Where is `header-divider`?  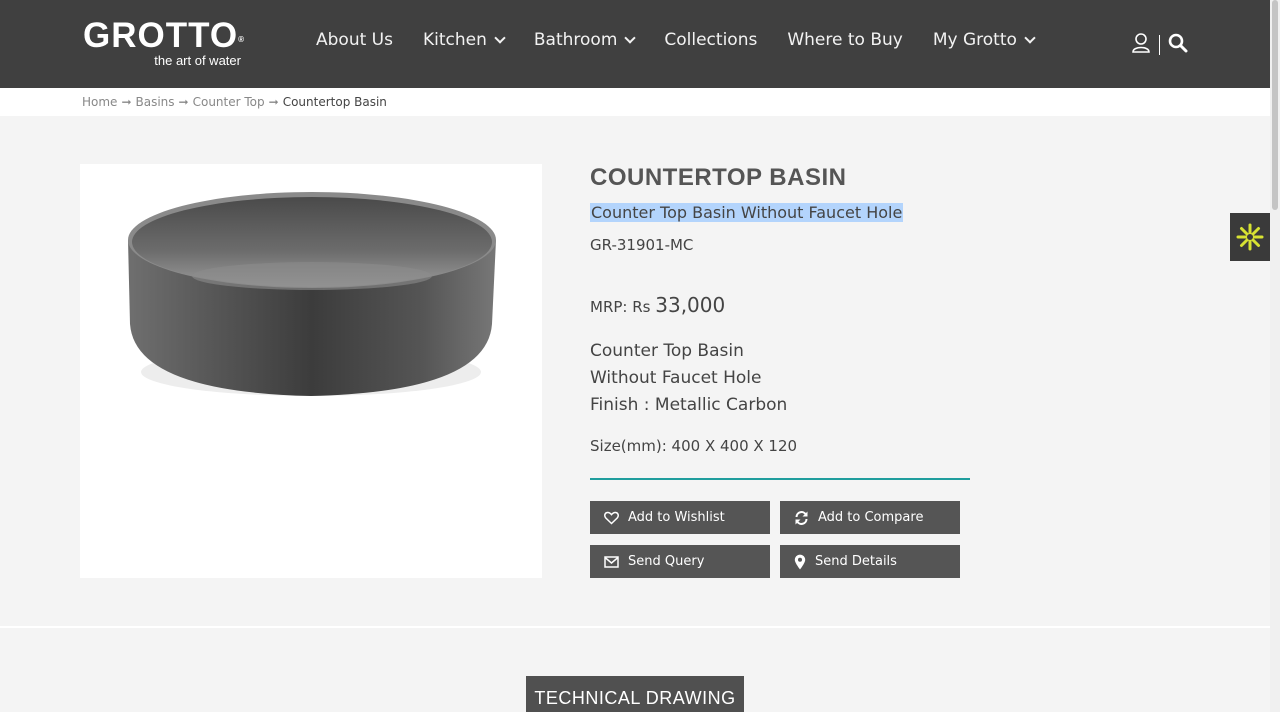
header-divider is located at coordinates (1159, 45).